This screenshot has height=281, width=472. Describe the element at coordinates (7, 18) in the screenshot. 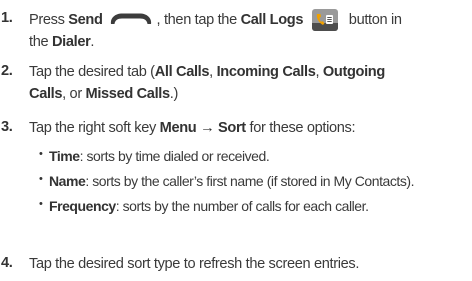

I see `step-number: 1.` at that location.